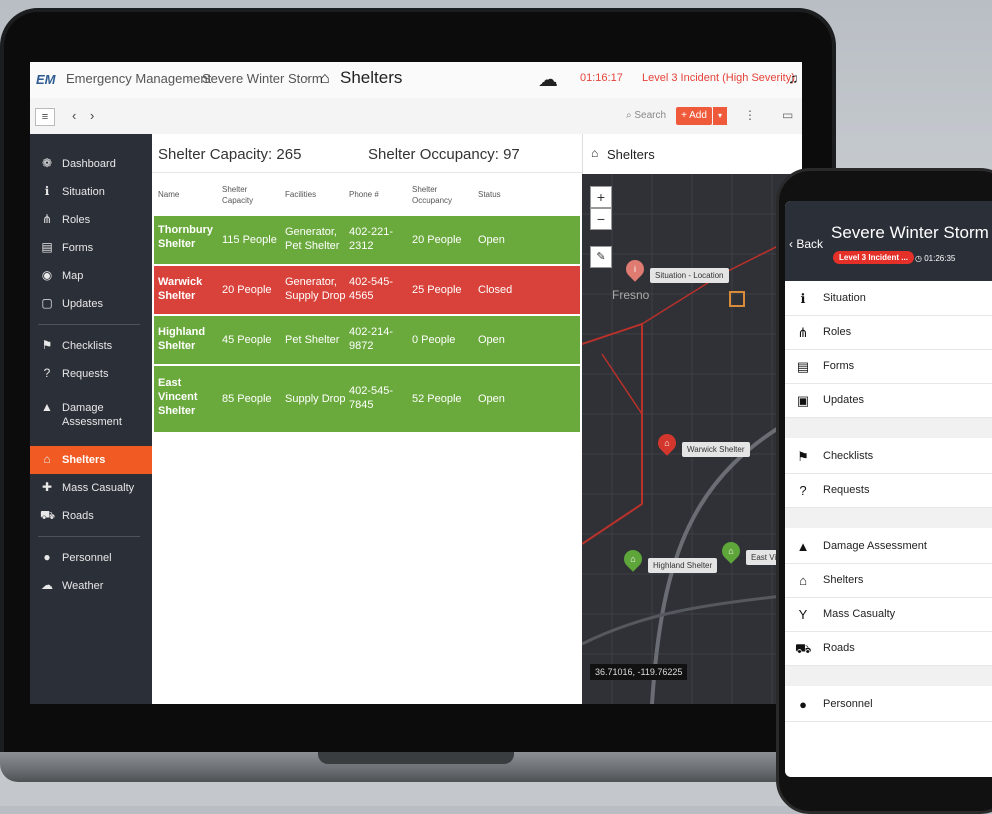  Describe the element at coordinates (87, 346) in the screenshot. I see `sidebar-item-label: Checklists` at that location.